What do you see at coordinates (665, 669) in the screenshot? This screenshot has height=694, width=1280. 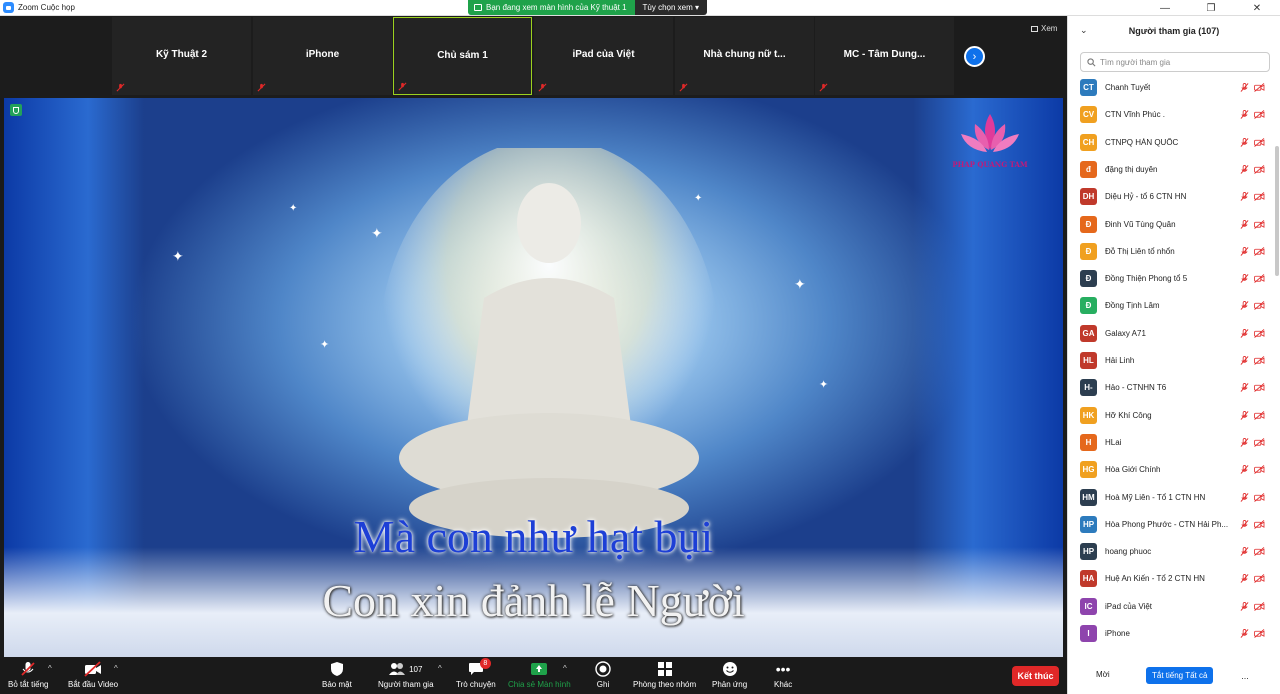 I see `breakout-rooms-icon` at bounding box center [665, 669].